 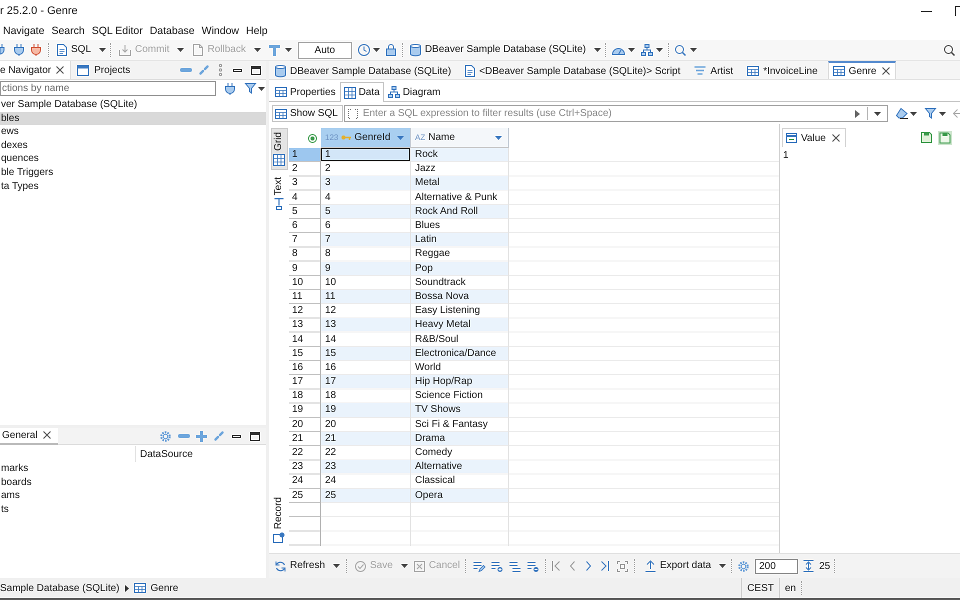 What do you see at coordinates (459, 239) in the screenshot?
I see `table-cell: Latin` at bounding box center [459, 239].